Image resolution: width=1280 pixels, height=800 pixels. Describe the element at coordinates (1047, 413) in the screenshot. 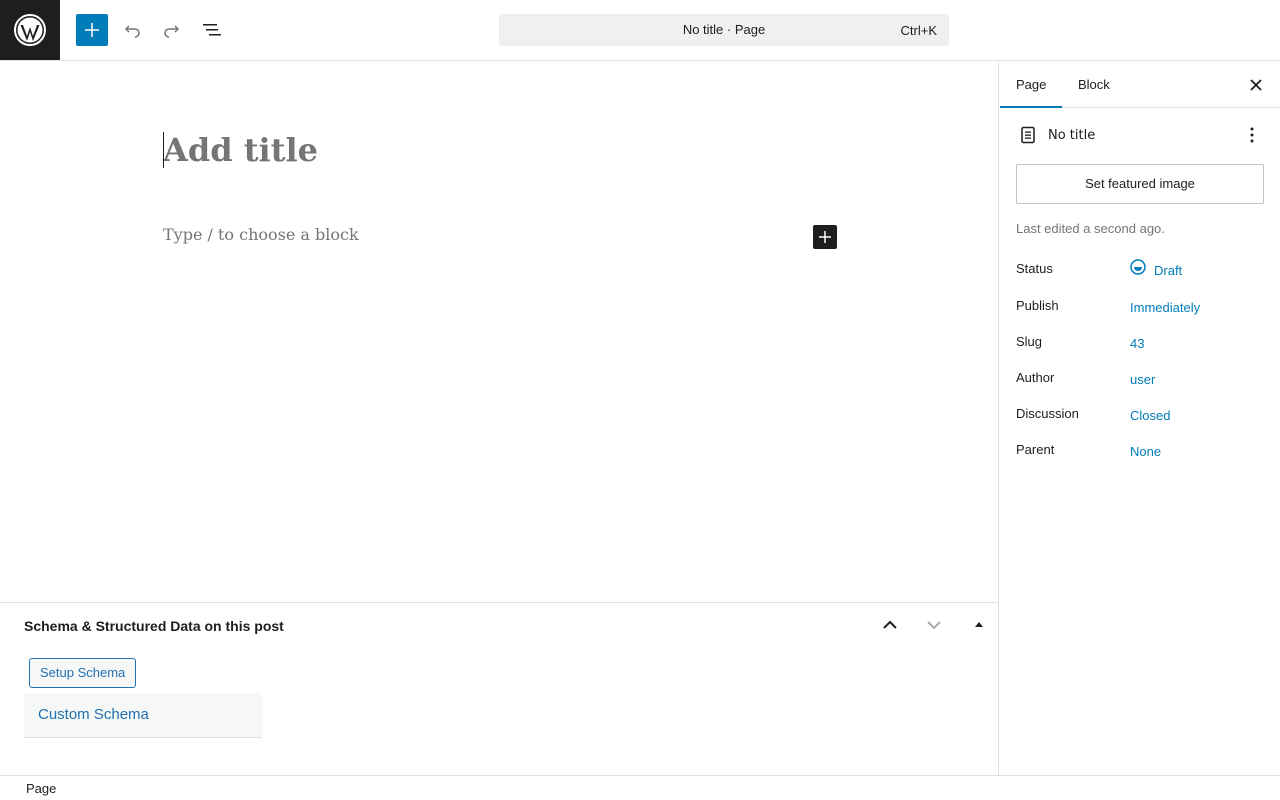

I see `property-label: Discussion` at that location.